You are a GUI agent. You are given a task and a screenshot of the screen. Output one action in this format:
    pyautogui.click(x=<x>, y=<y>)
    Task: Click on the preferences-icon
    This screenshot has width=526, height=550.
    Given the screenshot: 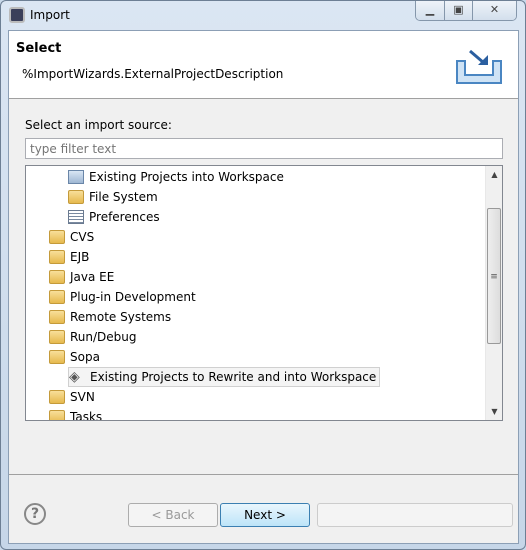 What is the action you would take?
    pyautogui.click(x=76, y=217)
    